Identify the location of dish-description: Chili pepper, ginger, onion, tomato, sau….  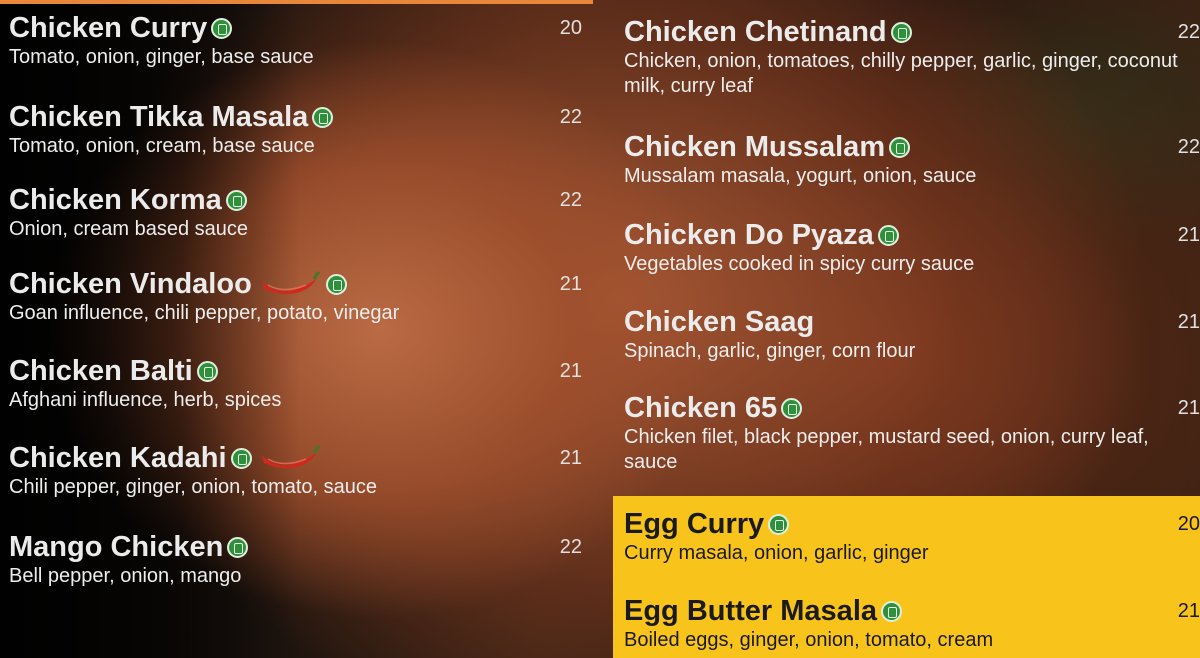
(193, 487).